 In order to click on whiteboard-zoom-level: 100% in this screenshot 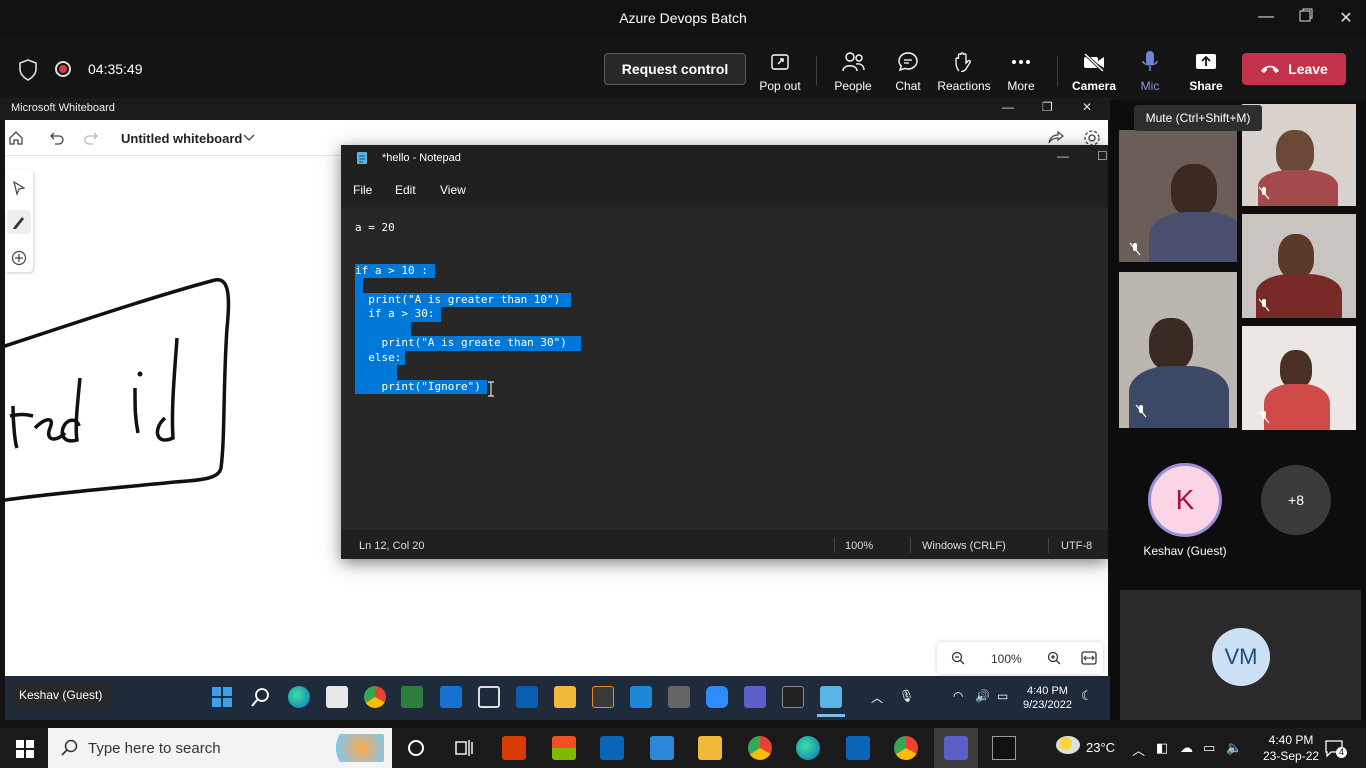, I will do `click(1006, 659)`.